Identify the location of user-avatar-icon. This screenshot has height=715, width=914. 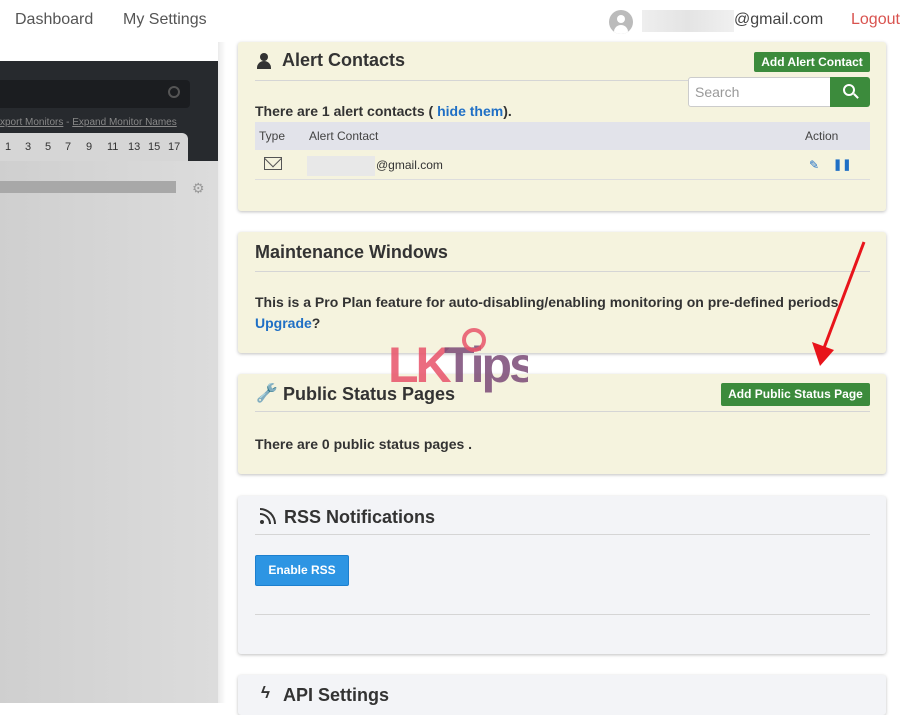
(621, 22).